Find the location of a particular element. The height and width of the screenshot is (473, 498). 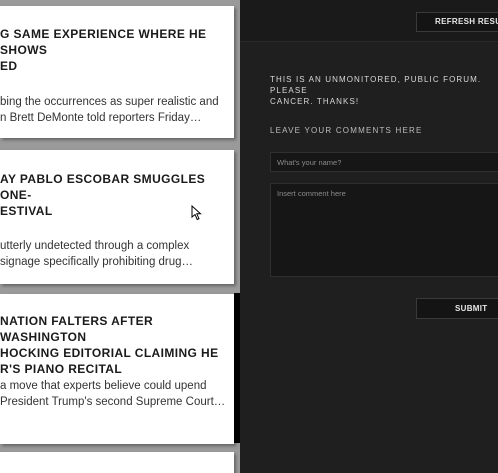

comment-input is located at coordinates (384, 230).